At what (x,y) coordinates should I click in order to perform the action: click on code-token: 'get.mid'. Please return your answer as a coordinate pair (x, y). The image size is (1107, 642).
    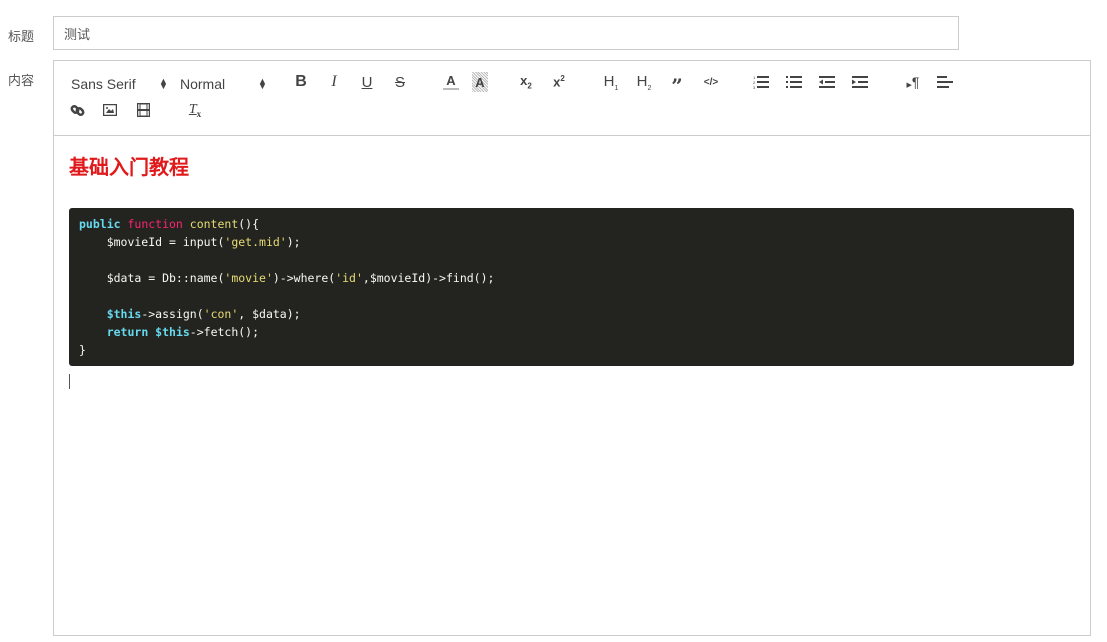
    Looking at the image, I should click on (255, 242).